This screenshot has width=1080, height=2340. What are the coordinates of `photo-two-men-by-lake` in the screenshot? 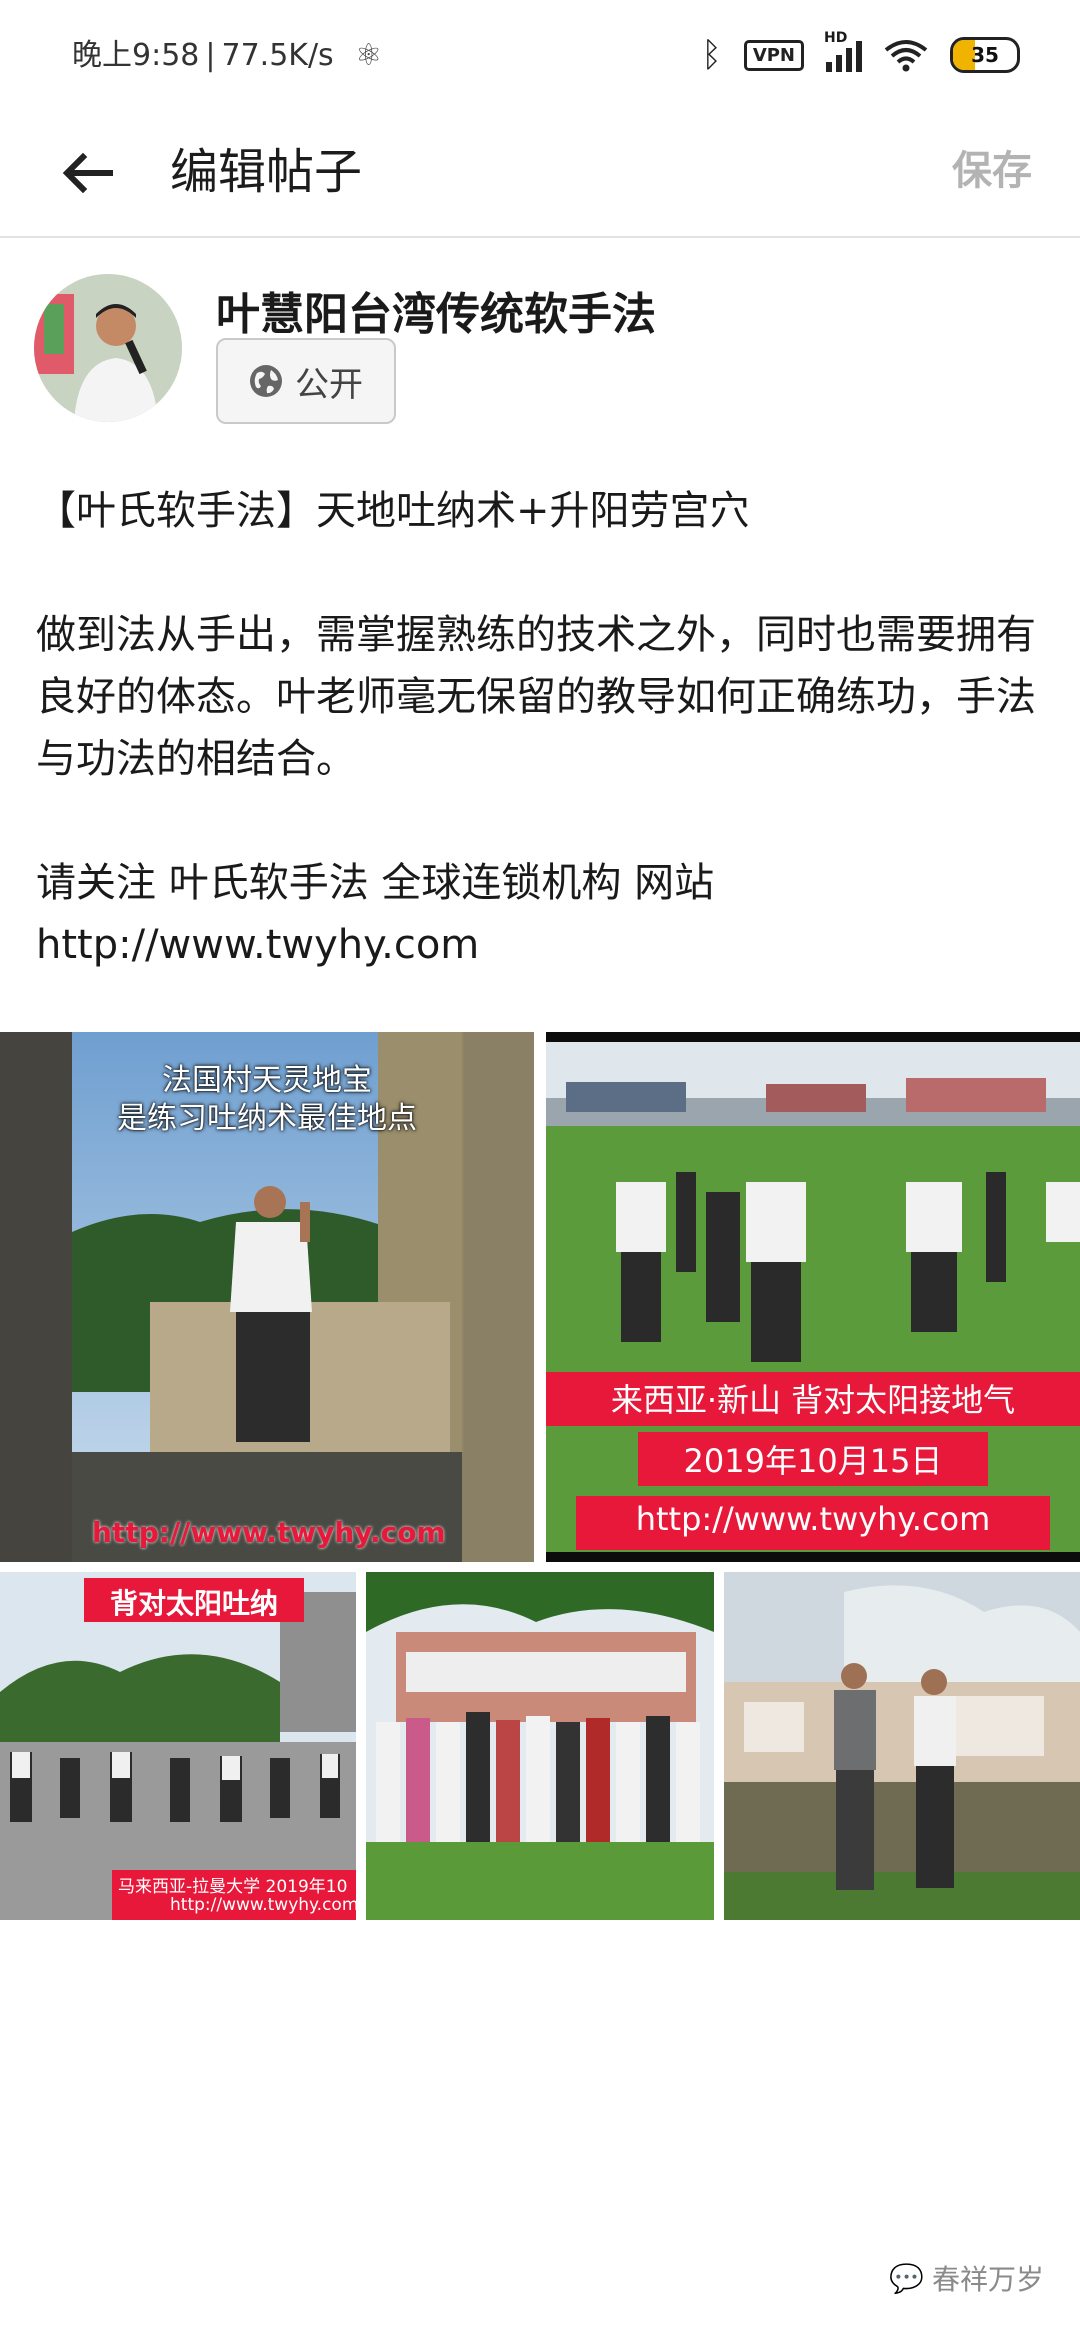 It's located at (902, 1746).